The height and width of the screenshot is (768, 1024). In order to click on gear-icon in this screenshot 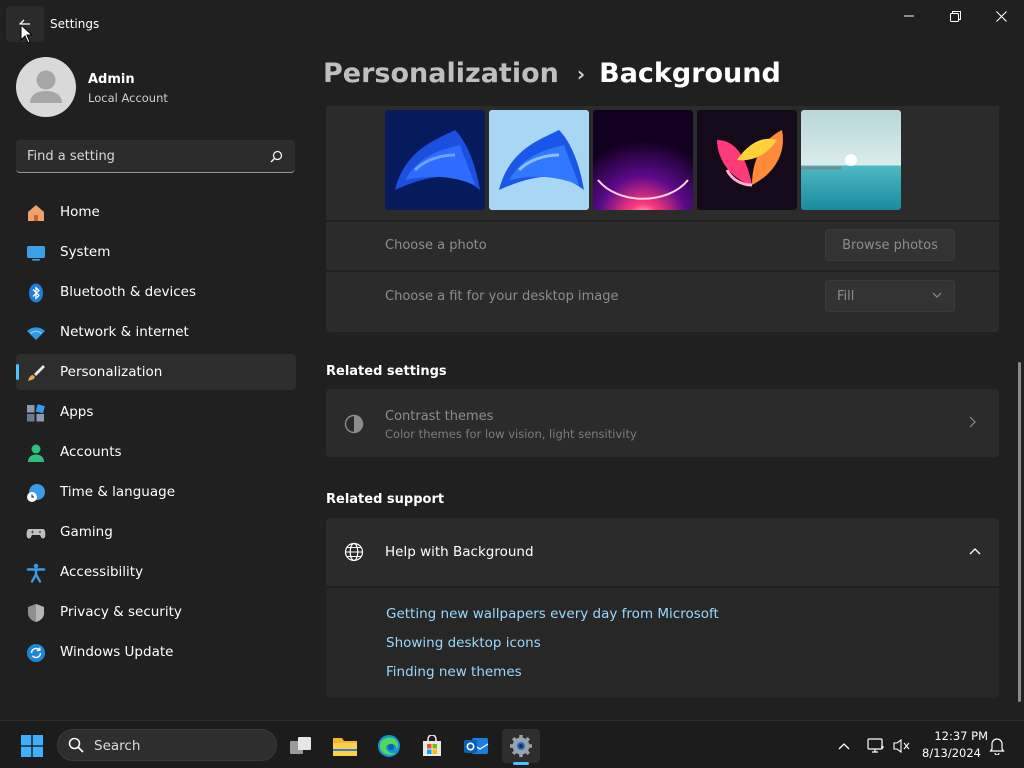, I will do `click(521, 746)`.